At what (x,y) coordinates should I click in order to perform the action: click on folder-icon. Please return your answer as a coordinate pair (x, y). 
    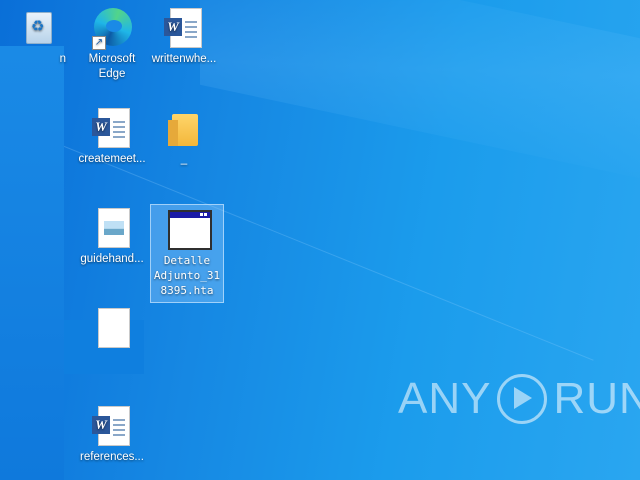
    Looking at the image, I should click on (183, 130).